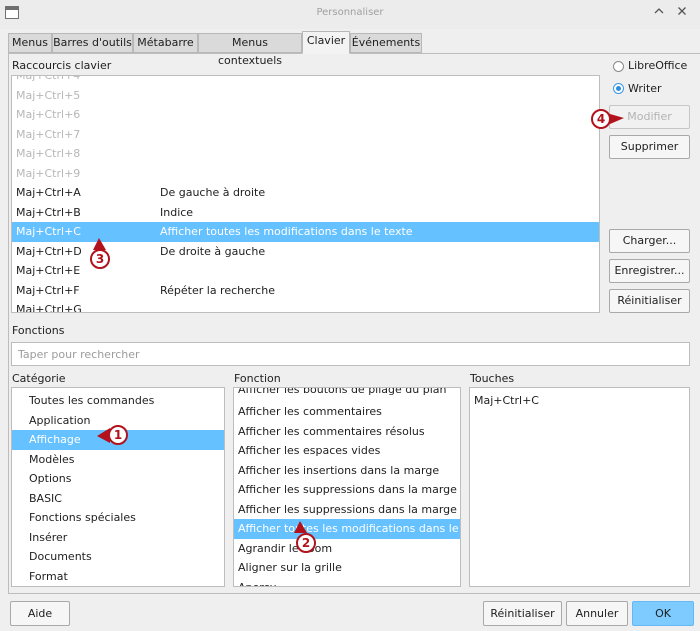 This screenshot has height=631, width=700. I want to click on callout-3: 3, so click(100, 259).